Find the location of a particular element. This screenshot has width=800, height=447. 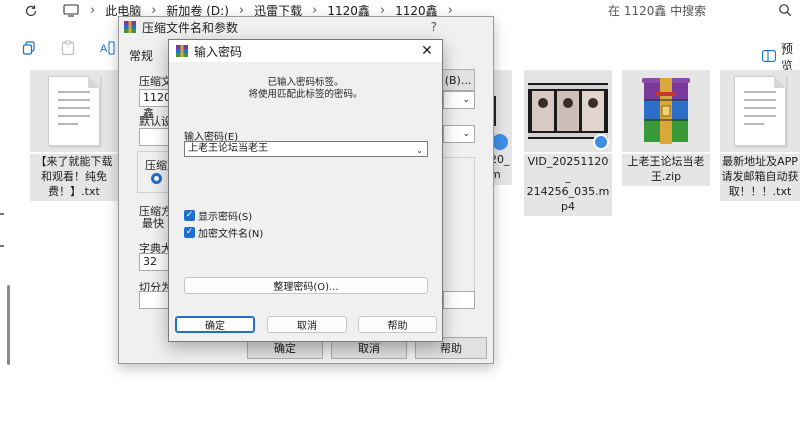

dialog-titlebar: 输入密码 is located at coordinates (305, 51).